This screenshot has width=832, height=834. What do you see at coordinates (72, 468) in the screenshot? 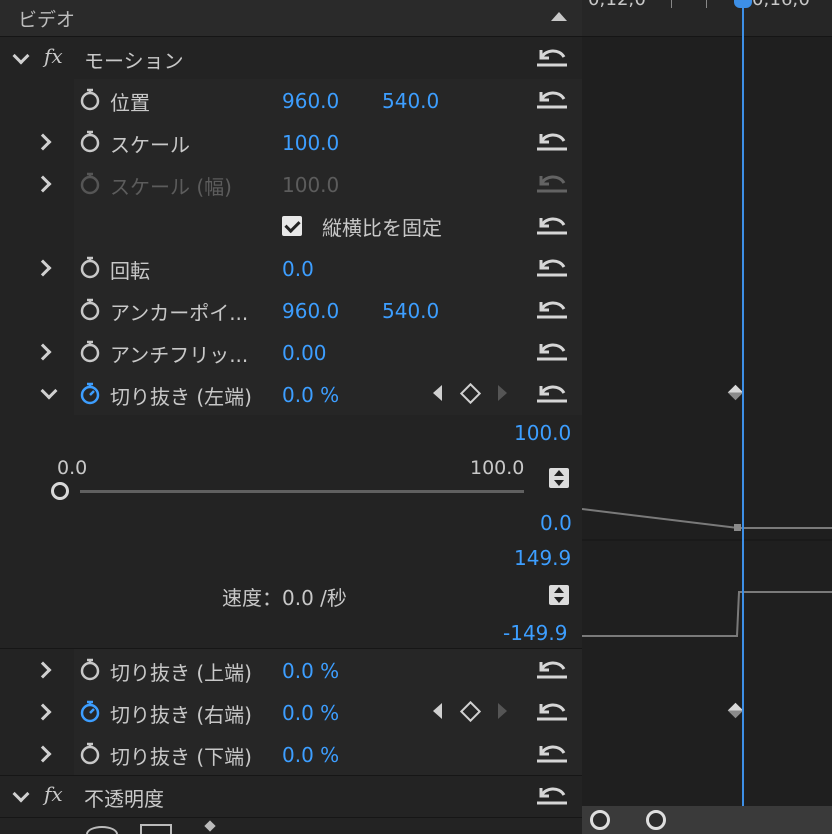
I see `slider-min-label: 0.0` at bounding box center [72, 468].